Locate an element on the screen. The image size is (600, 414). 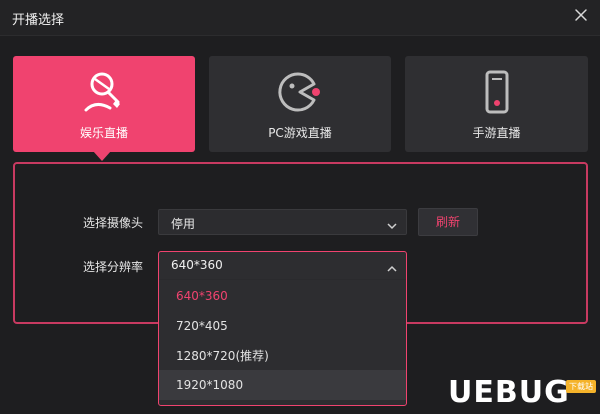
card-label: PC游戏直播 is located at coordinates (300, 133).